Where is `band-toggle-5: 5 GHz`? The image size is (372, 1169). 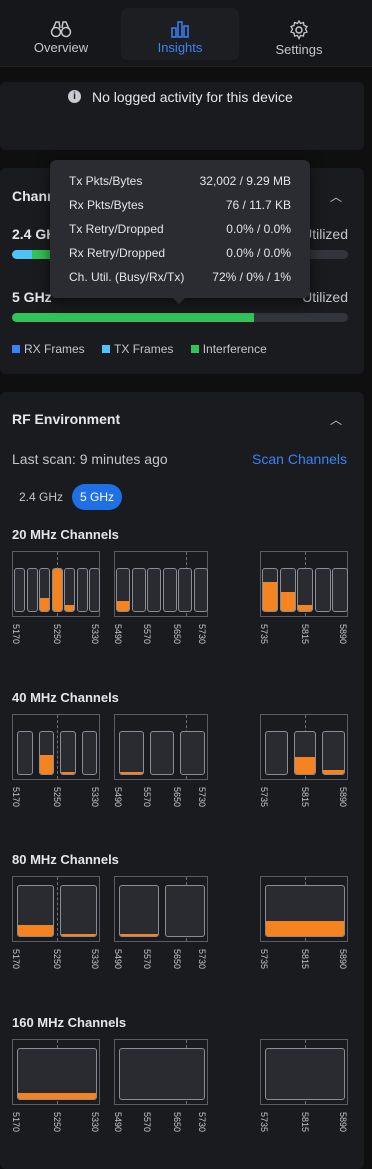
band-toggle-5: 5 GHz is located at coordinates (97, 497).